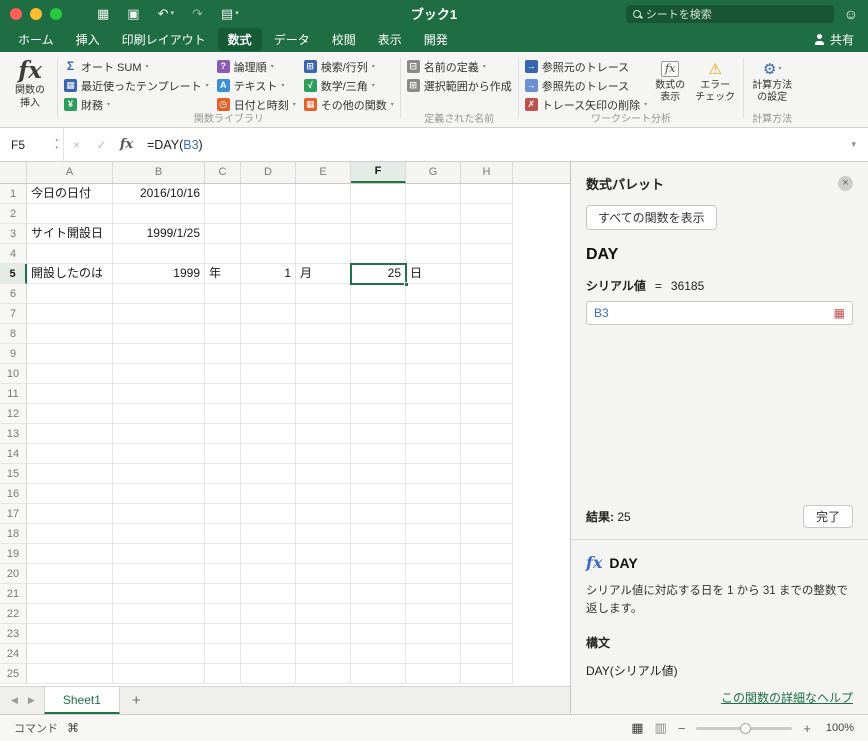 The height and width of the screenshot is (741, 868). Describe the element at coordinates (378, 674) in the screenshot. I see `cell-F25` at that location.